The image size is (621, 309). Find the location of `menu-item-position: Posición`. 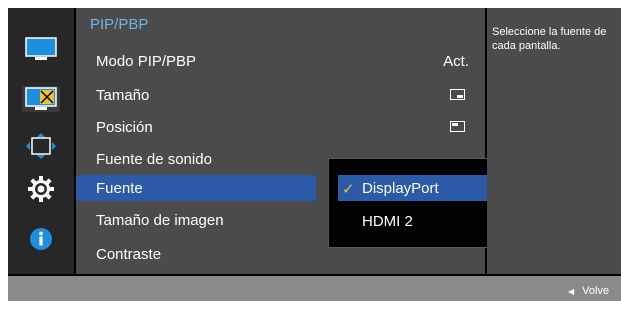

menu-item-position: Posición is located at coordinates (280, 127).